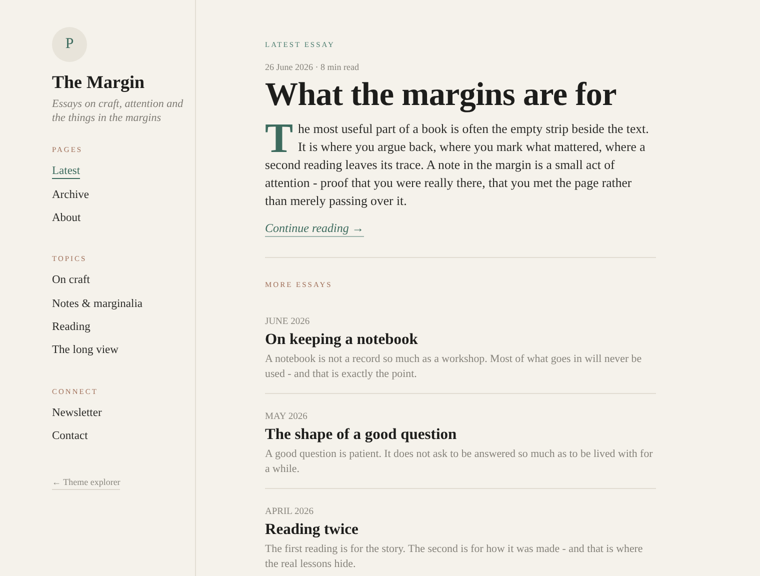 This screenshot has width=760, height=576. I want to click on nav-link: On craft, so click(71, 280).